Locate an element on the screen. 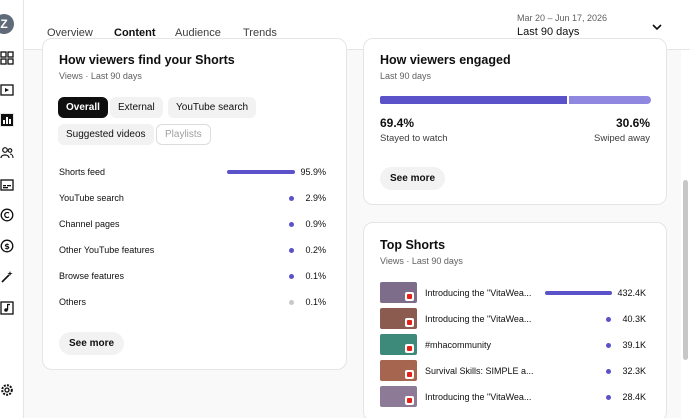 This screenshot has width=690, height=418. chip-external: External is located at coordinates (136, 107).